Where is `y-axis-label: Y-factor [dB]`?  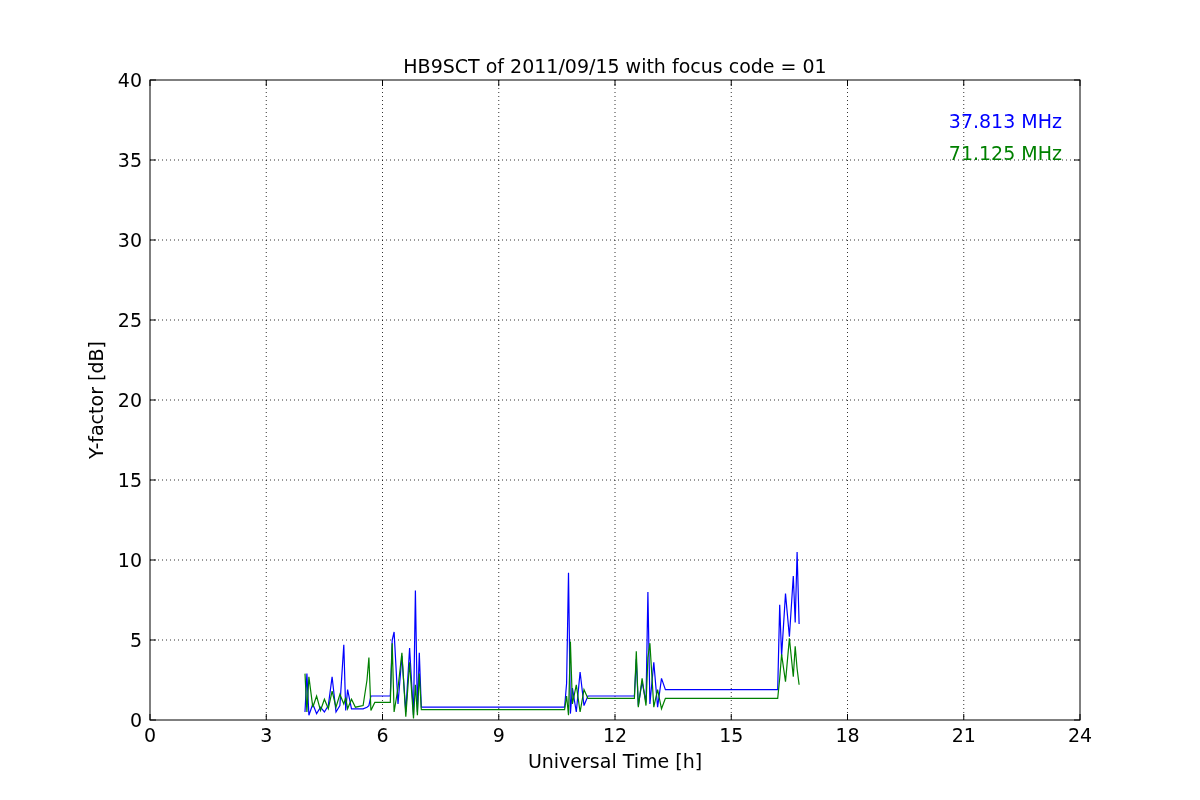 y-axis-label: Y-factor [dB] is located at coordinates (96, 400).